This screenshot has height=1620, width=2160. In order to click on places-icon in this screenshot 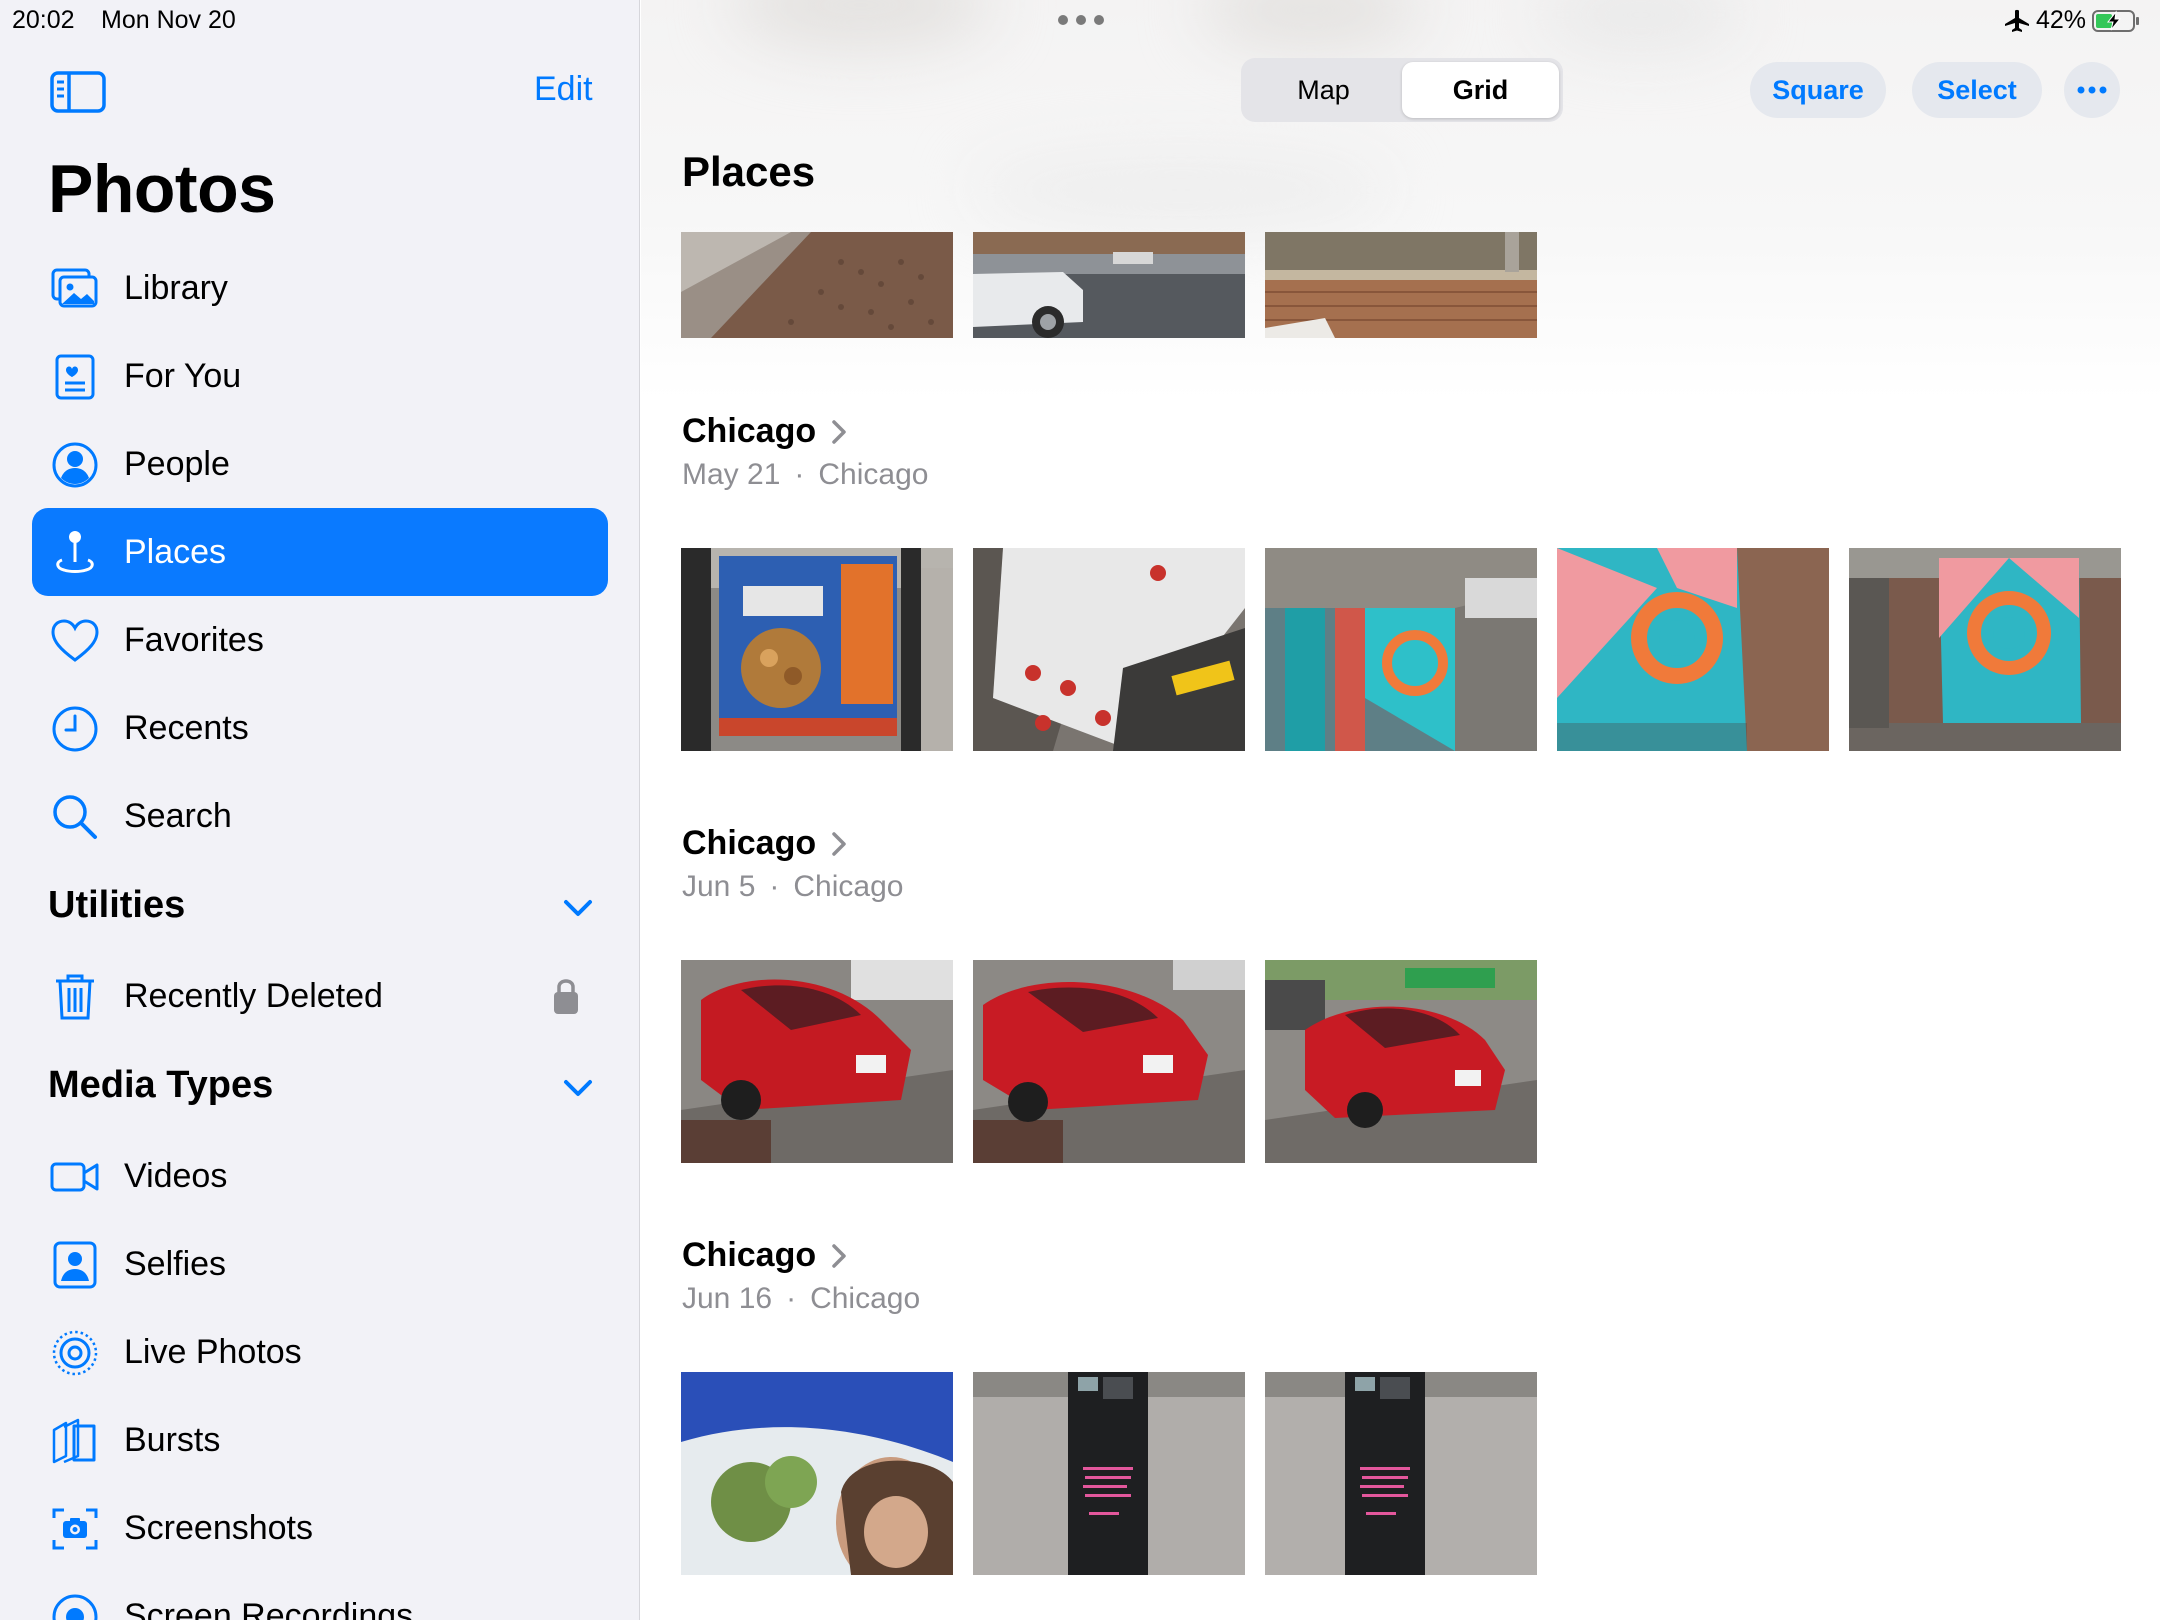, I will do `click(75, 552)`.